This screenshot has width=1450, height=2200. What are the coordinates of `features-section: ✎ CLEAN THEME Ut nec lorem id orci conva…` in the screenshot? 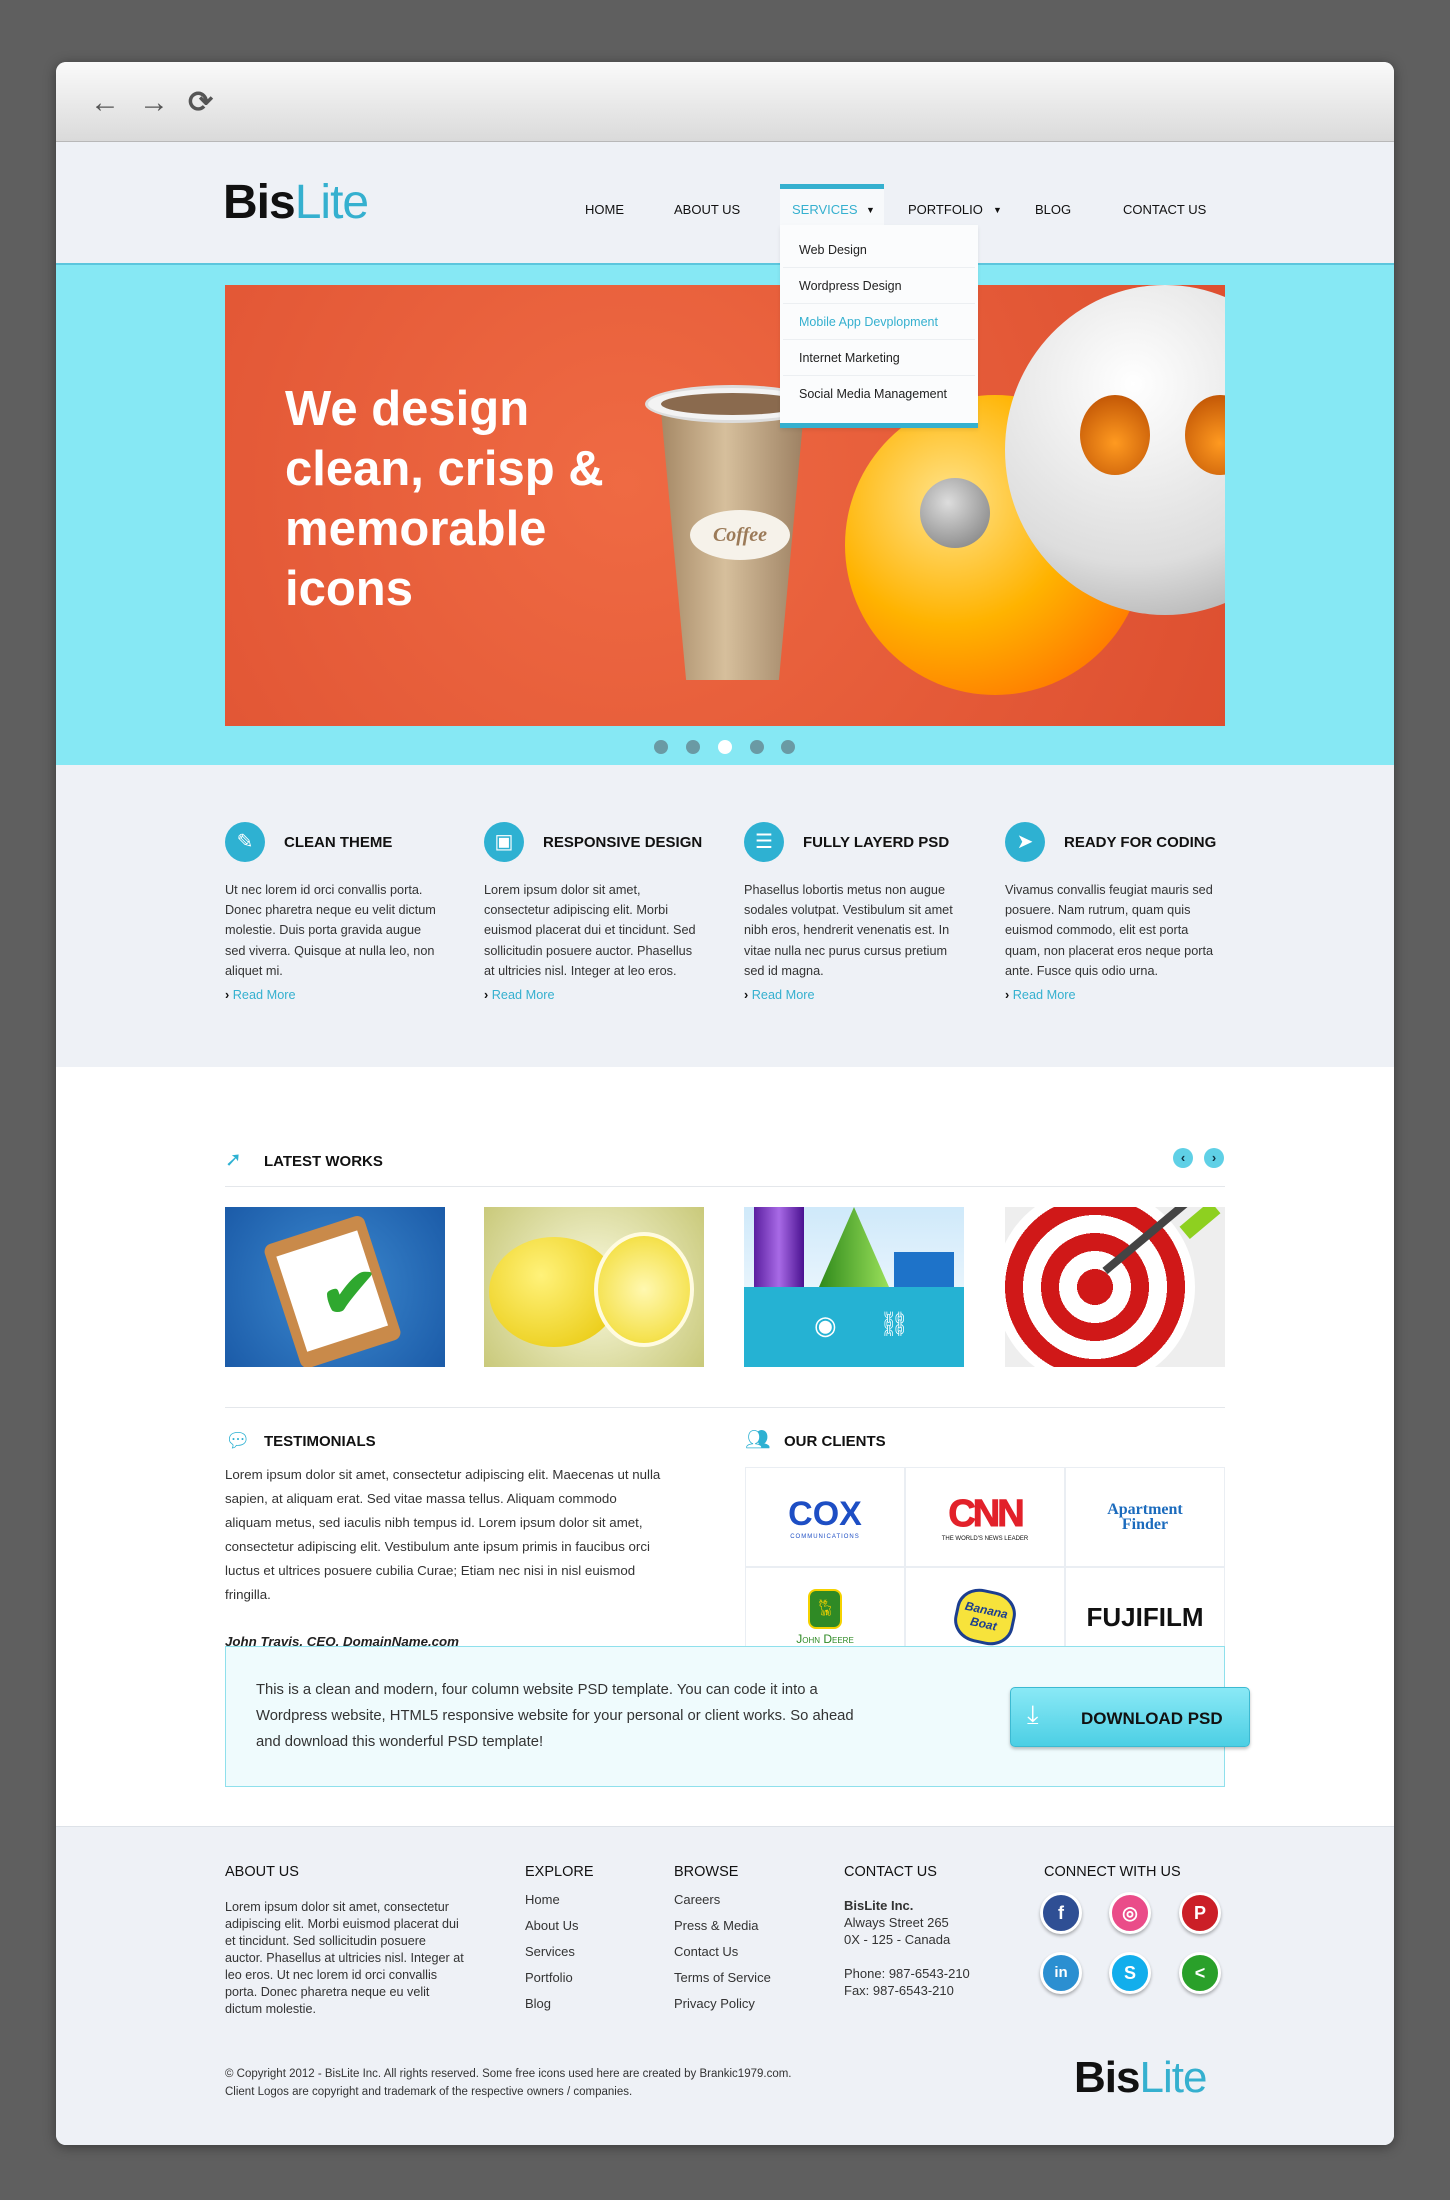 It's located at (725, 916).